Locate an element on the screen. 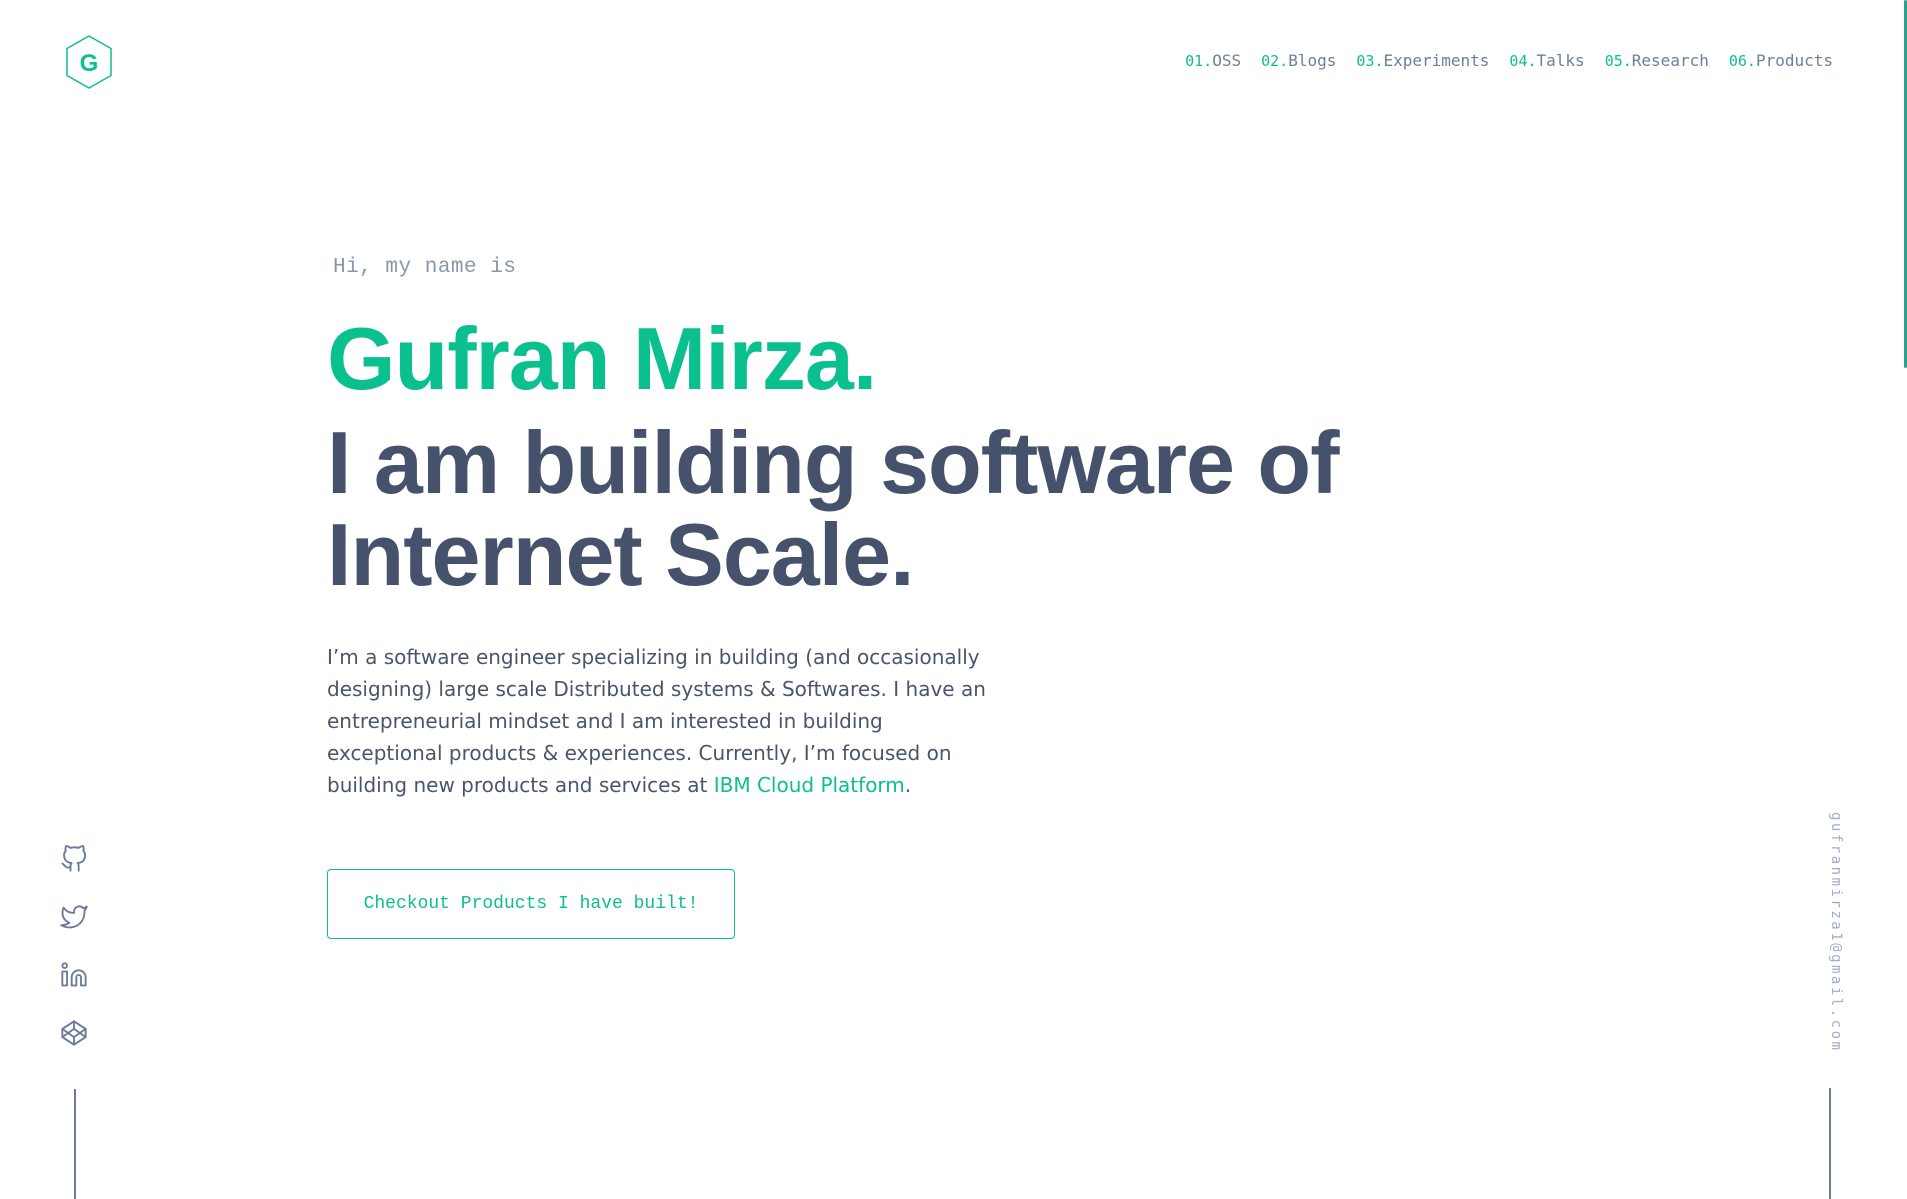  nav-item-experiments: 03. Experiments is located at coordinates (1422, 60).